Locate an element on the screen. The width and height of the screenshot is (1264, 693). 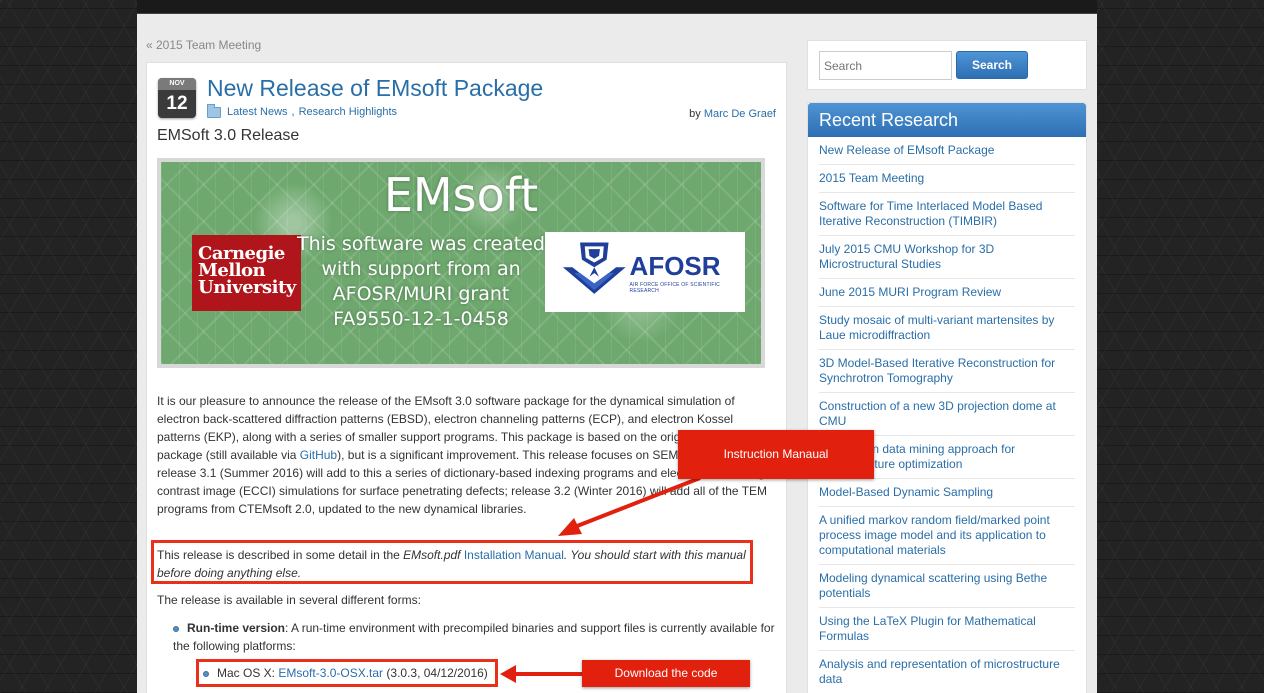
arrow-to-manual is located at coordinates (636, 503).